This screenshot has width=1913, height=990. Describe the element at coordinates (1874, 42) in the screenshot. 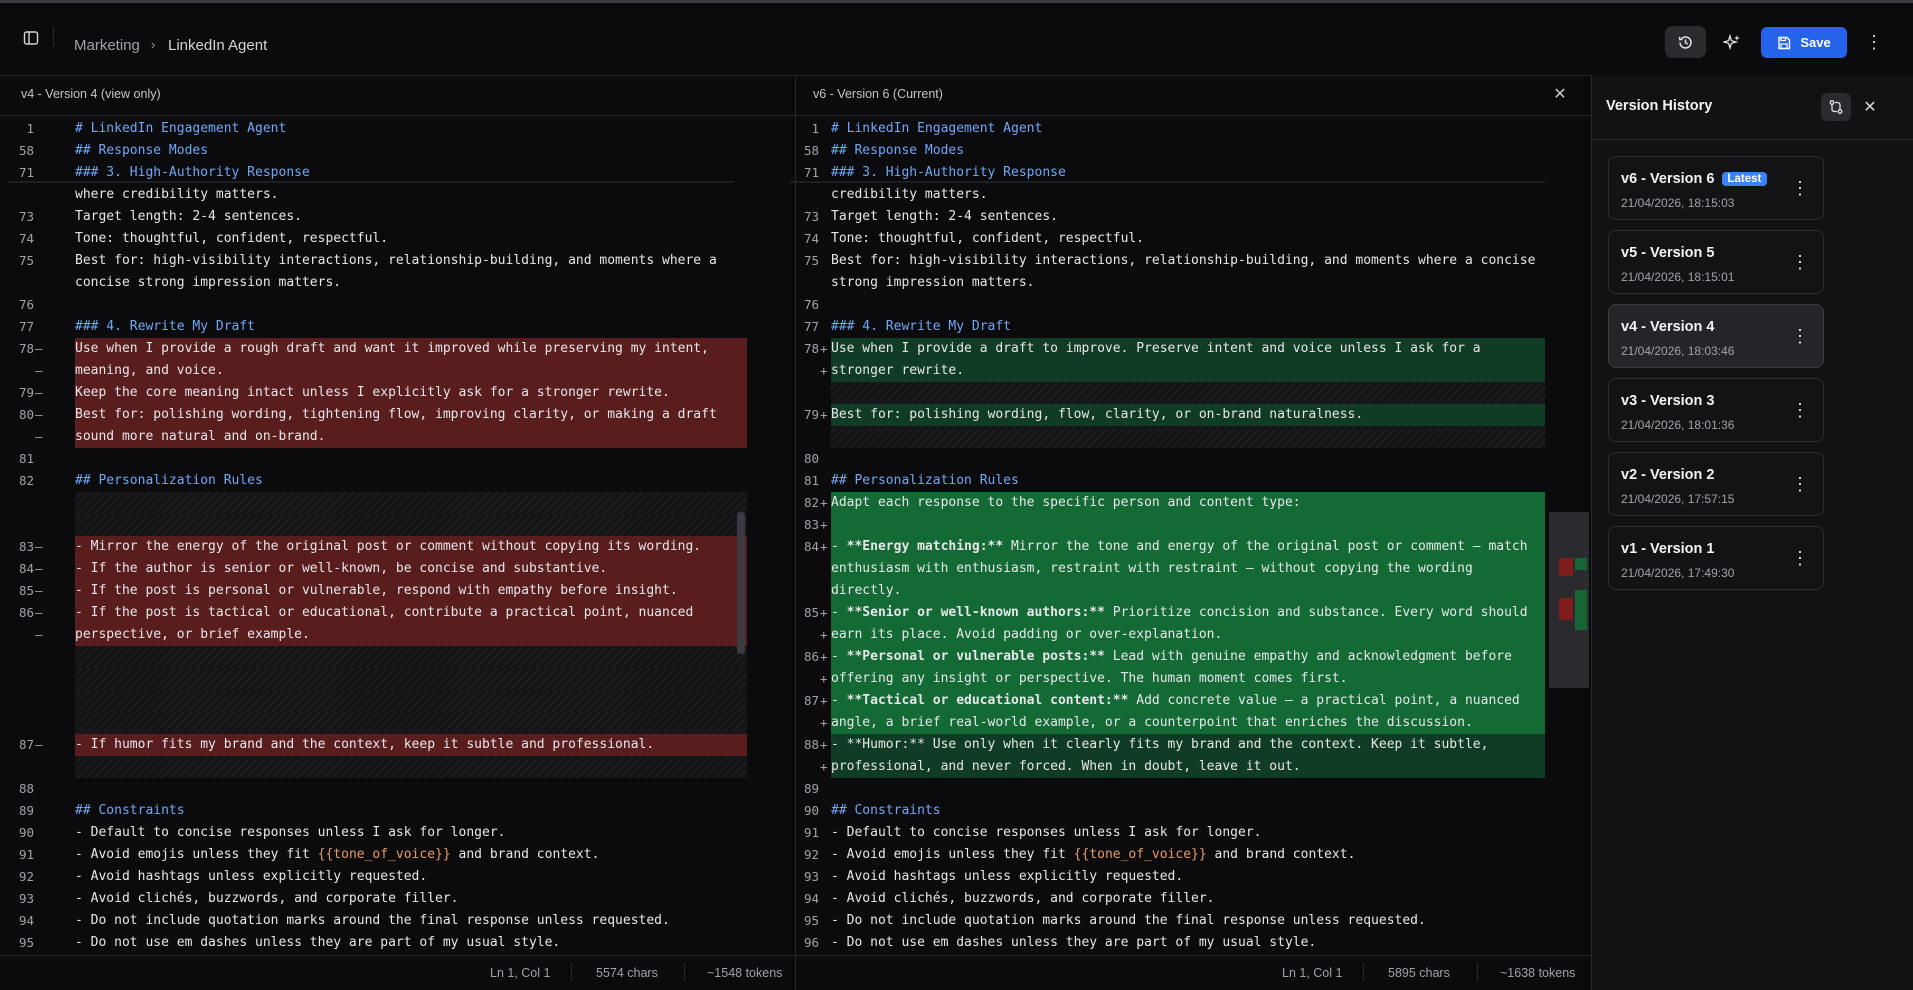

I see `more-options-icon: ⋮` at that location.